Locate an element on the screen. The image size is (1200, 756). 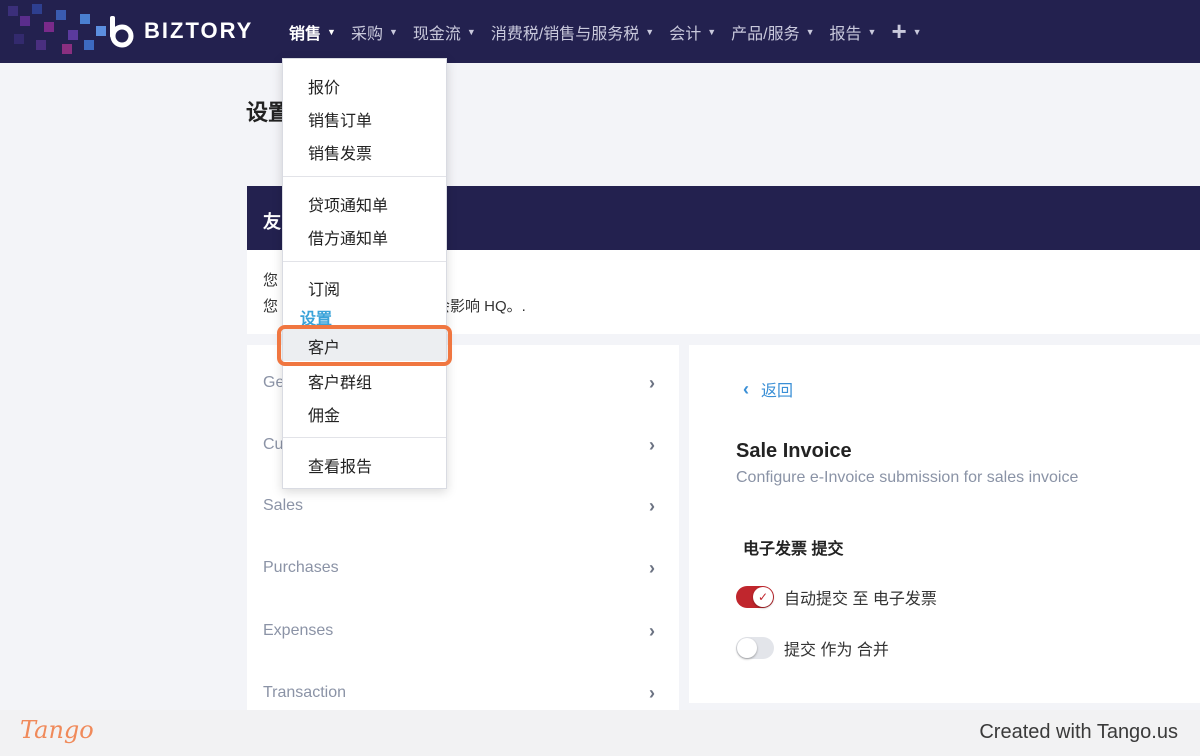
toggle-knob is located at coordinates (747, 648).